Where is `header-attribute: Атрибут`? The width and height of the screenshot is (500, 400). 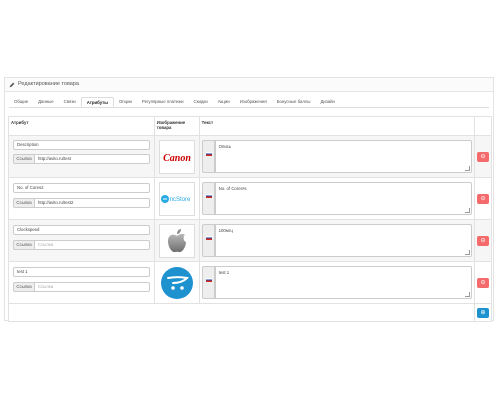
header-attribute: Атрибут is located at coordinates (81, 126).